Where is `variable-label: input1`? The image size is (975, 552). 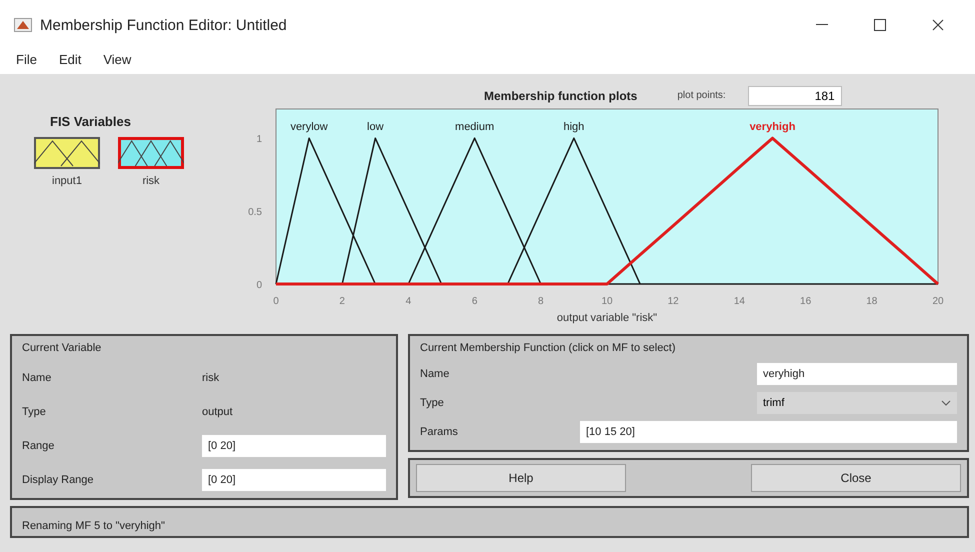 variable-label: input1 is located at coordinates (67, 181).